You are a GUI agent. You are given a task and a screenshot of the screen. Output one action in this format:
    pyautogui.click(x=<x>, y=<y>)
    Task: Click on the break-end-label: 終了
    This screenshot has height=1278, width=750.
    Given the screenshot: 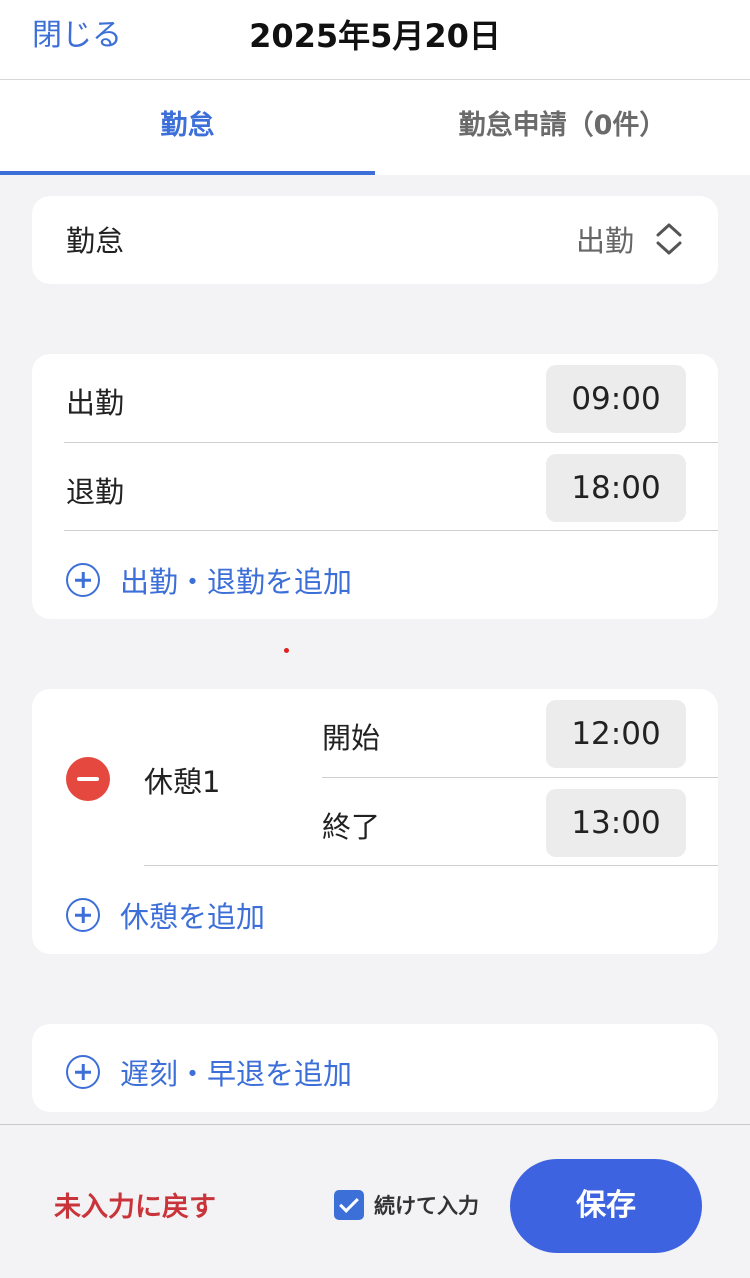 What is the action you would take?
    pyautogui.click(x=351, y=827)
    